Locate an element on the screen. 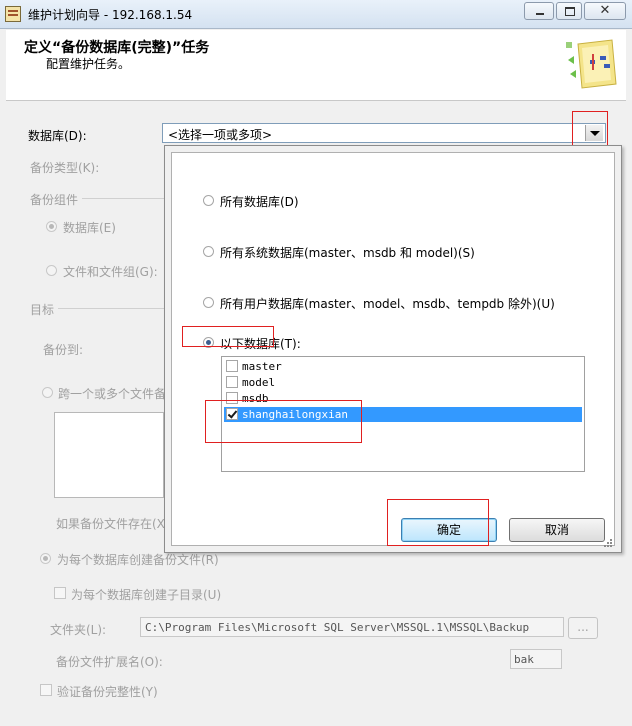 Image resolution: width=632 pixels, height=726 pixels. component-database-radio is located at coordinates (51, 226).